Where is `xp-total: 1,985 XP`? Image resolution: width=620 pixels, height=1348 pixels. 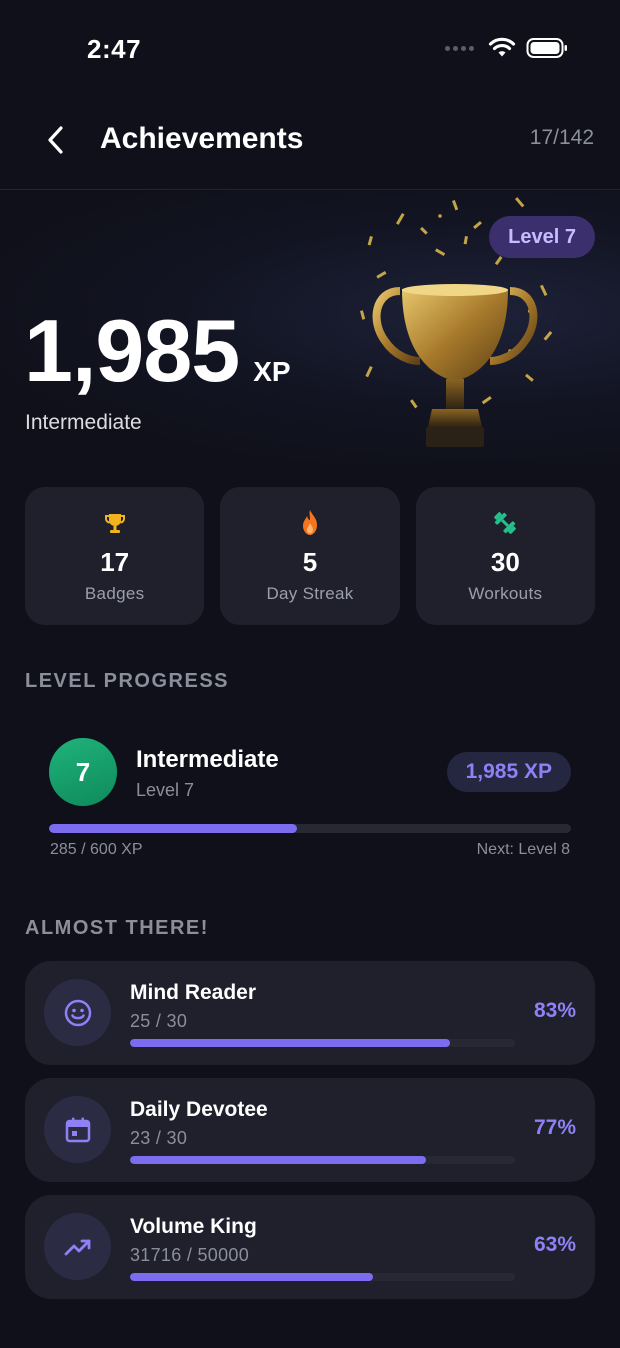 xp-total: 1,985 XP is located at coordinates (157, 351).